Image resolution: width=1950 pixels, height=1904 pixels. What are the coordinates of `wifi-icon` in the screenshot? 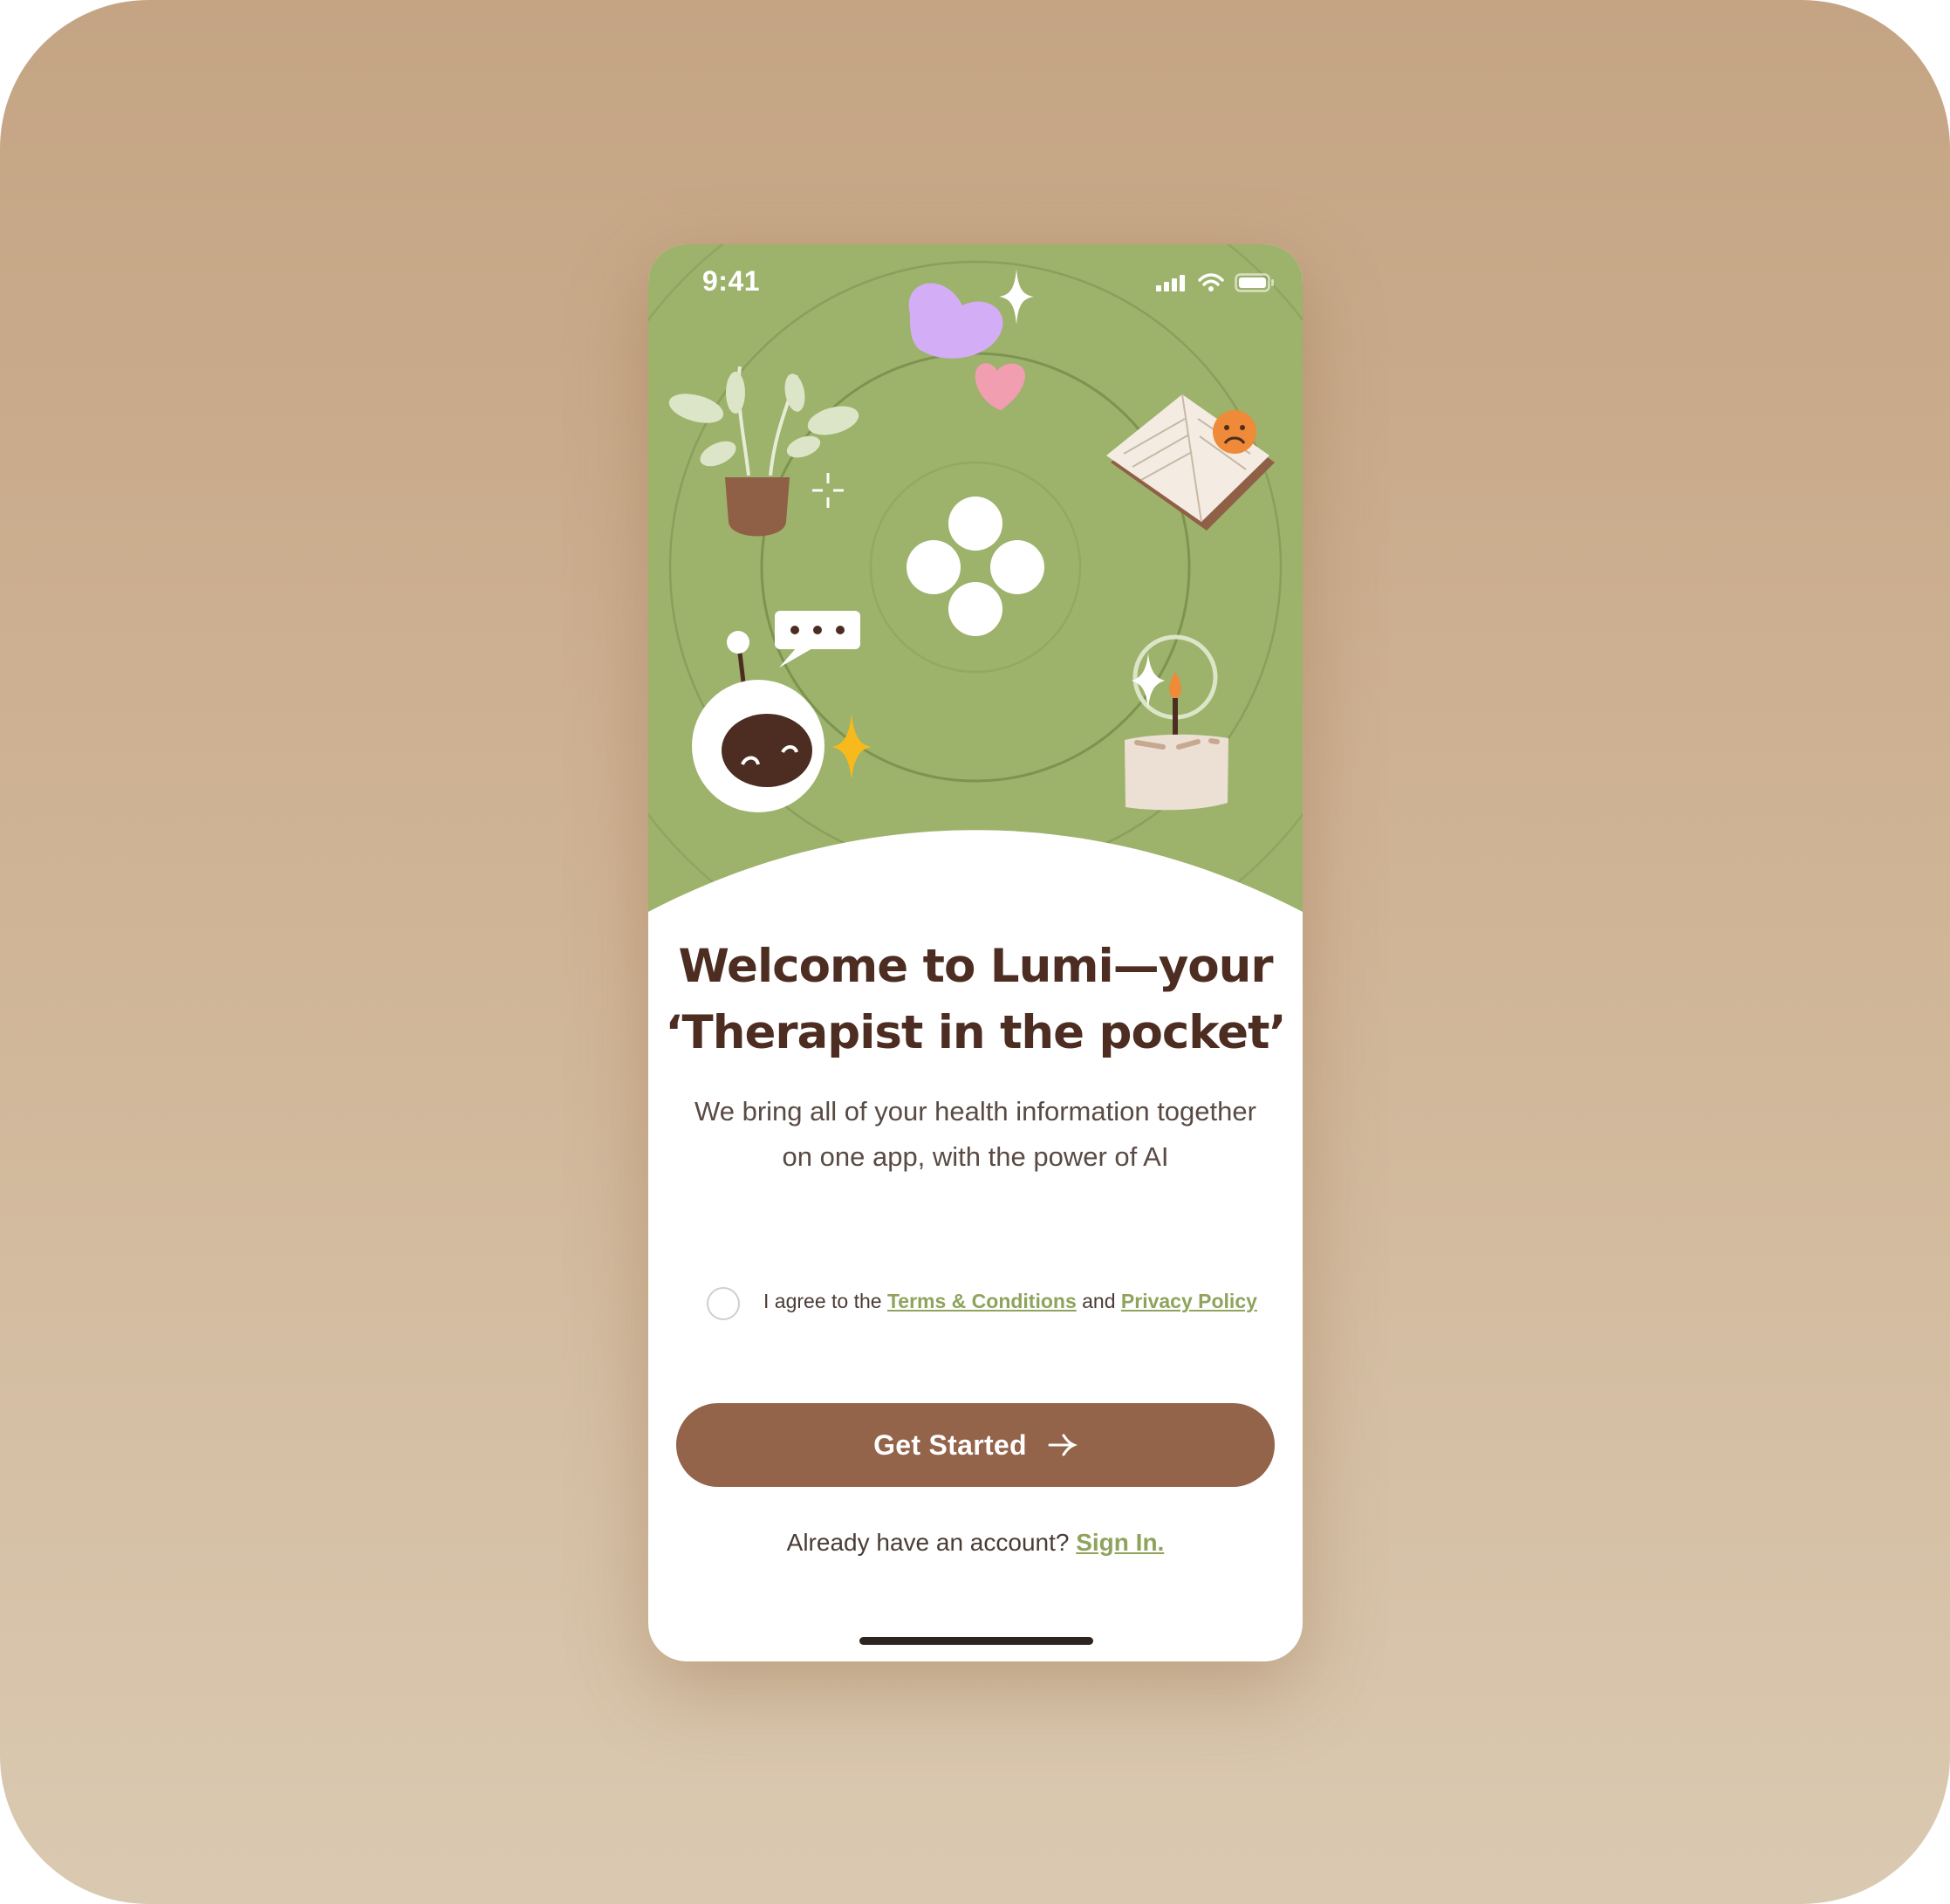 It's located at (1211, 282).